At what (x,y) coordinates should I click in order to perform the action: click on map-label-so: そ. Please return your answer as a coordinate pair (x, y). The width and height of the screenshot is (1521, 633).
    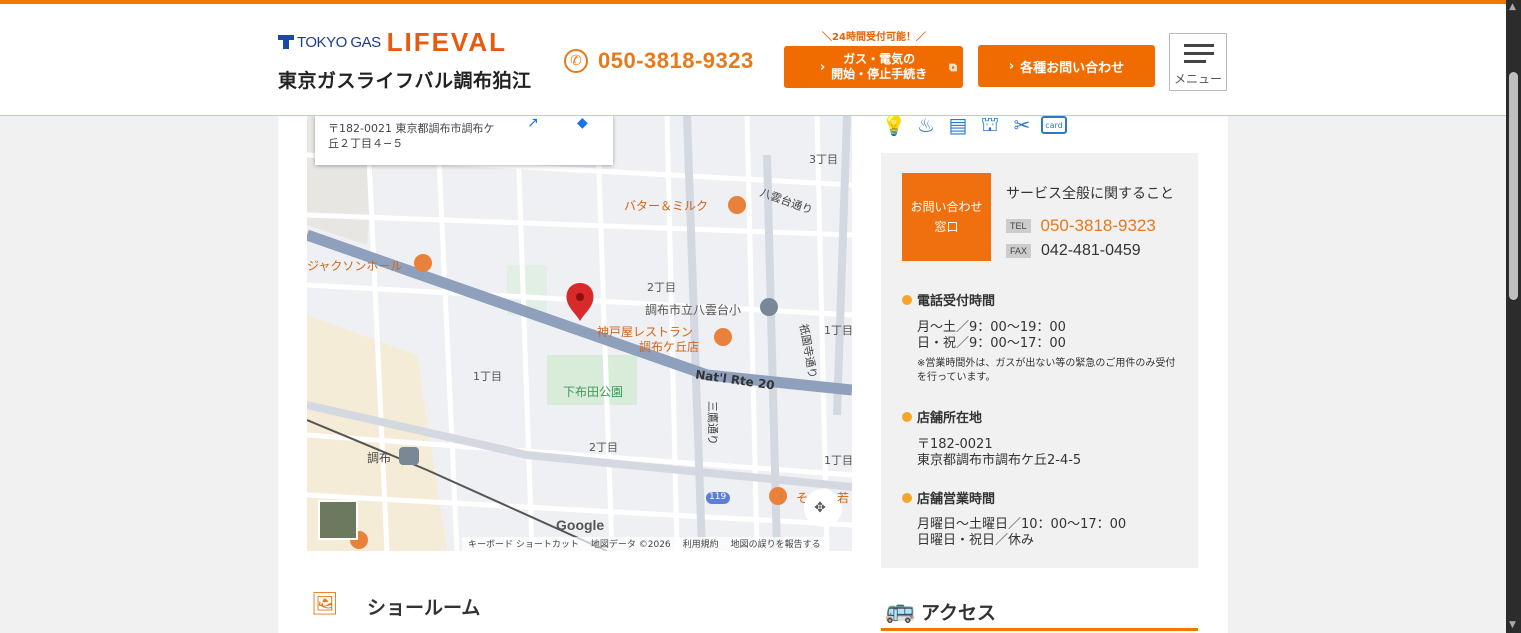
    Looking at the image, I should click on (802, 498).